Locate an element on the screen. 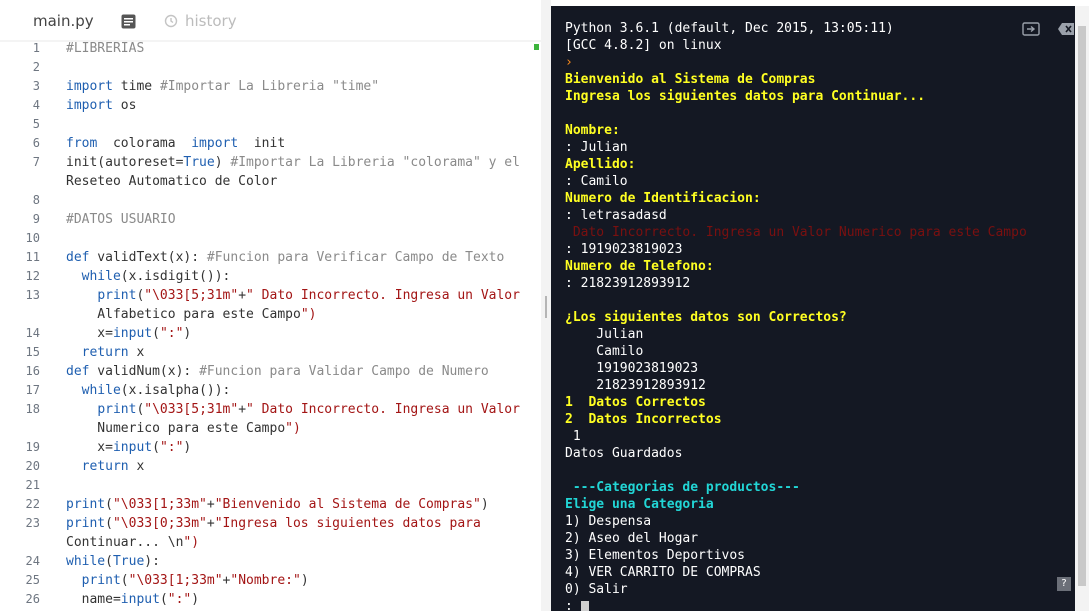 The width and height of the screenshot is (1091, 611). code-text: Reseteo Automatico de Color is located at coordinates (171, 181).